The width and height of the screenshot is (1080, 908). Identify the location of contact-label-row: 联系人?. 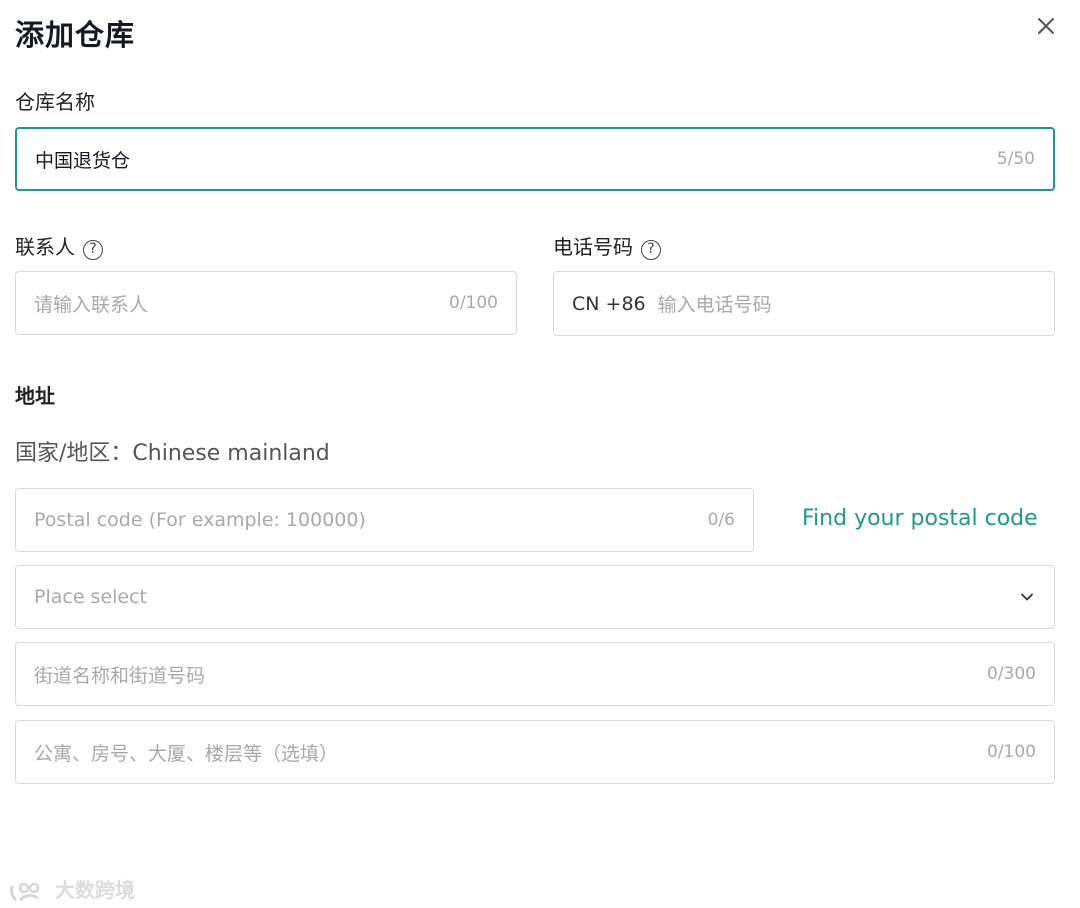
(59, 245).